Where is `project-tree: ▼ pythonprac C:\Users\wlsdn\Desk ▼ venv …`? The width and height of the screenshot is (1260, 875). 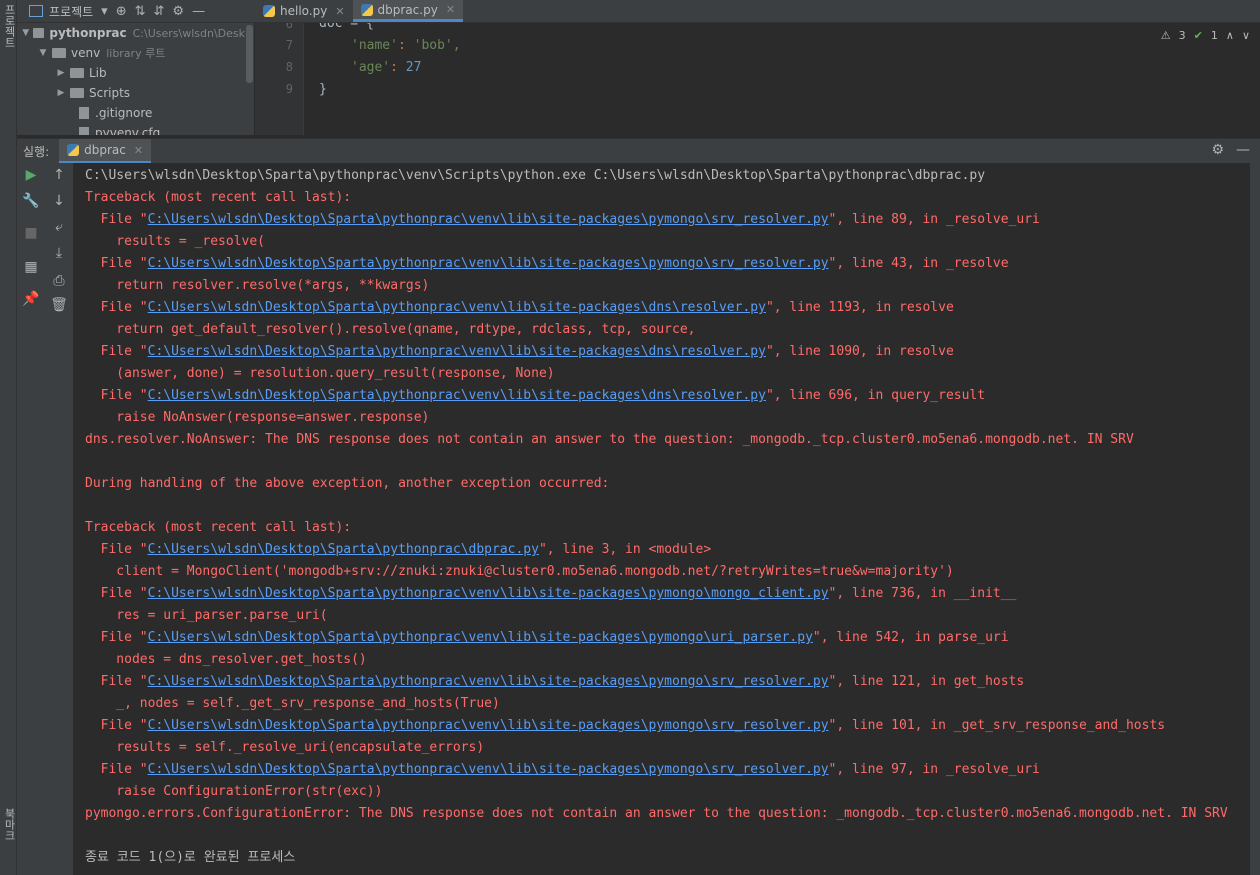 project-tree: ▼ pythonprac C:\Users\wlsdn\Desk ▼ venv … is located at coordinates (131, 79).